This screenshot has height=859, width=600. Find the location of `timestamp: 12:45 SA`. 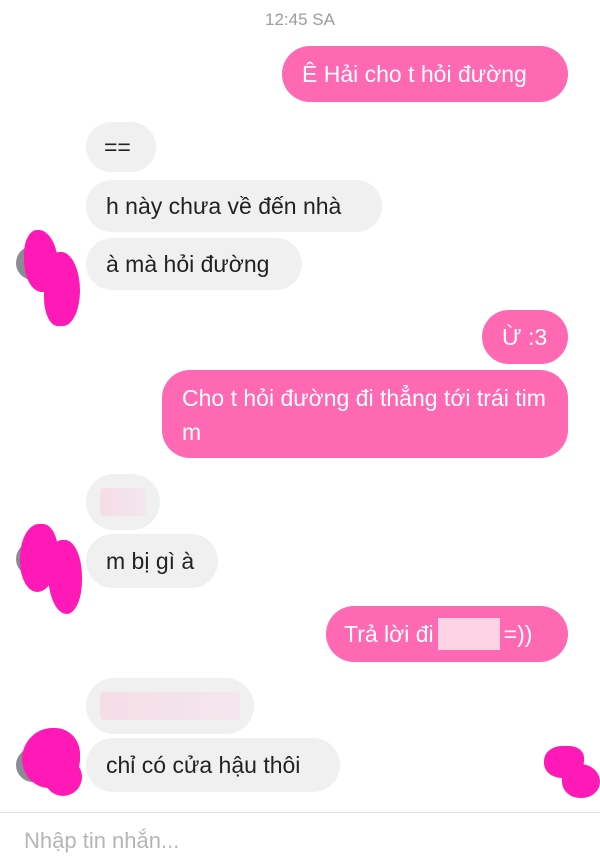

timestamp: 12:45 SA is located at coordinates (300, 19).